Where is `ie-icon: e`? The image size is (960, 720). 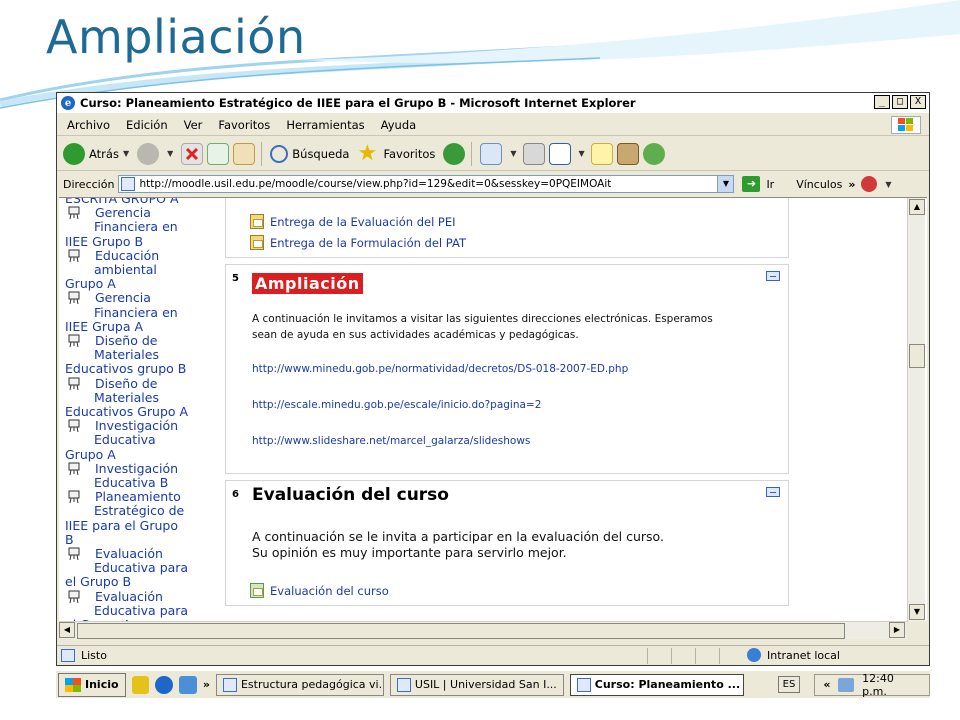
ie-icon: e is located at coordinates (68, 103).